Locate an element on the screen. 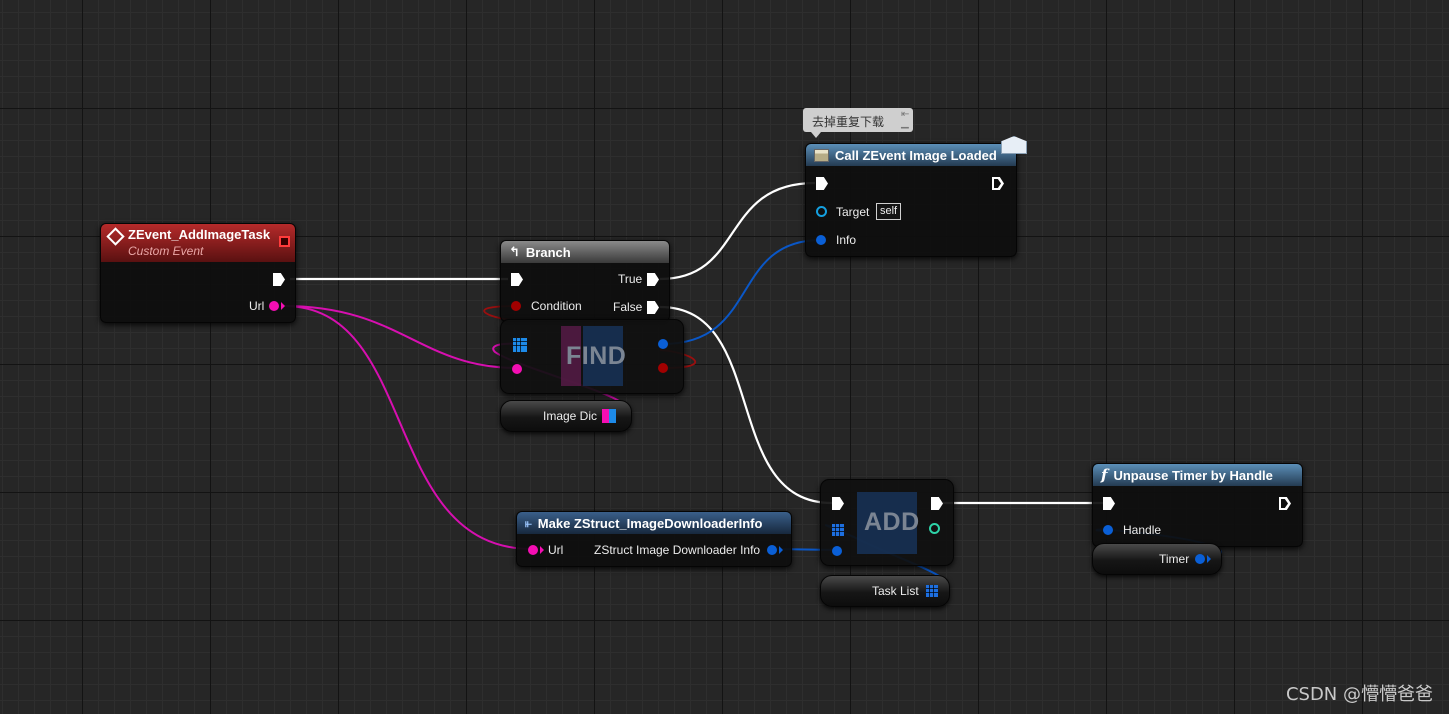 The width and height of the screenshot is (1449, 714). add-node: ADD is located at coordinates (887, 522).